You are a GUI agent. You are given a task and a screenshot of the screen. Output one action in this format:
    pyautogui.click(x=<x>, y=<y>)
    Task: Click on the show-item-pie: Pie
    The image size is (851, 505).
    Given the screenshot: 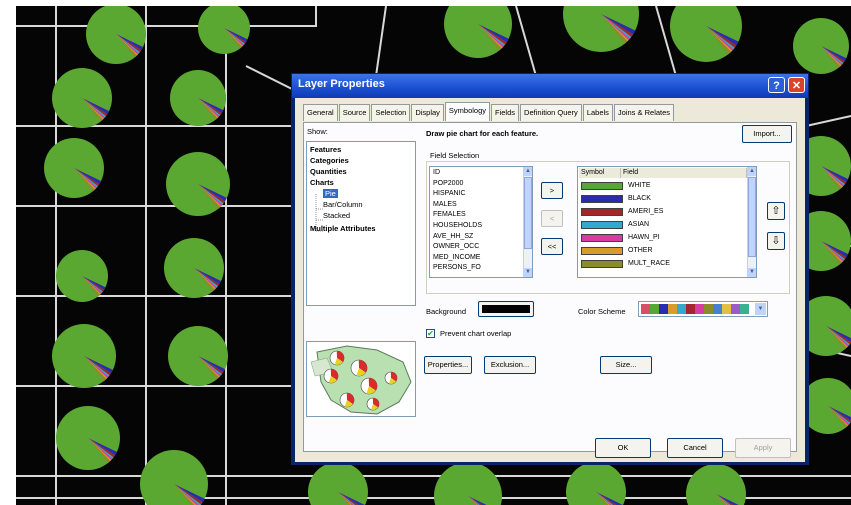 What is the action you would take?
    pyautogui.click(x=330, y=193)
    